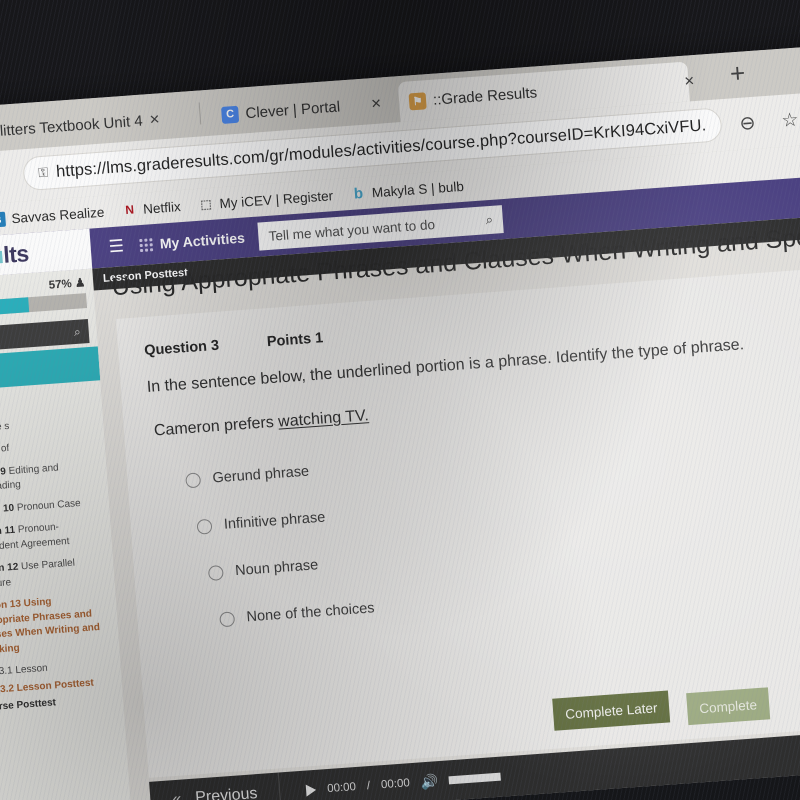 The image size is (800, 800). Describe the element at coordinates (49, 448) in the screenshot. I see `sidebar-item-usage: 4 Editing and Proofreading Usage of` at that location.